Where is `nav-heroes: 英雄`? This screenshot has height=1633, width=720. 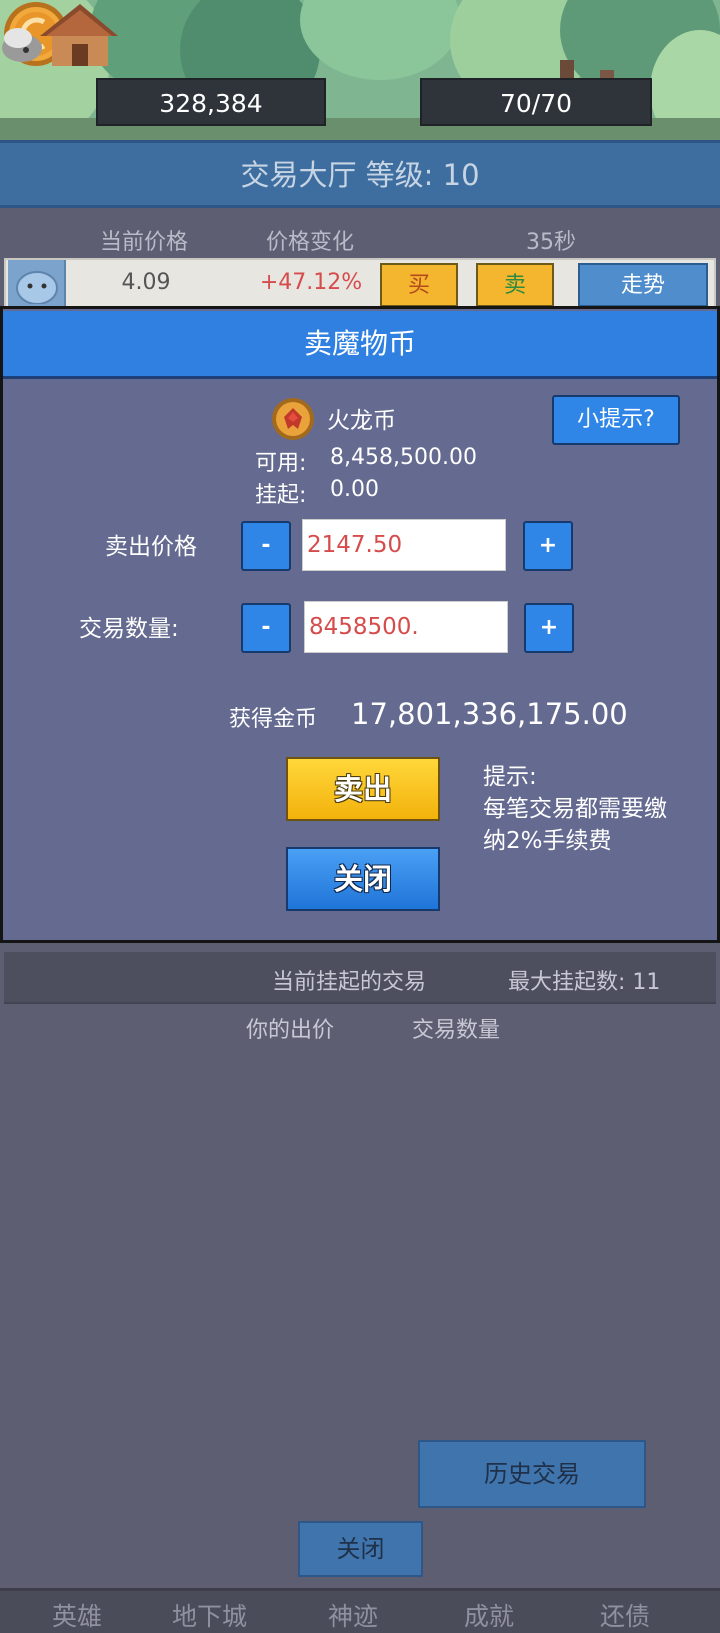
nav-heroes: 英雄 is located at coordinates (77, 1615).